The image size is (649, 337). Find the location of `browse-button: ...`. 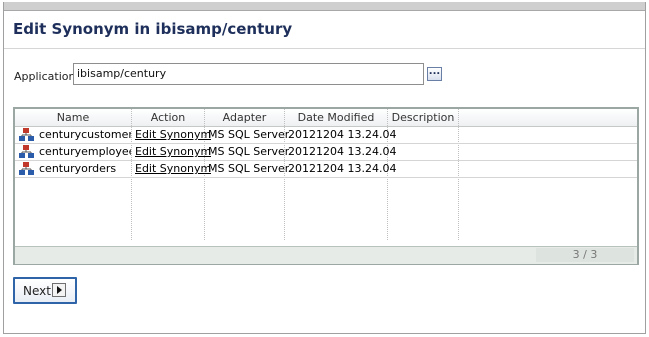

browse-button: ... is located at coordinates (434, 74).